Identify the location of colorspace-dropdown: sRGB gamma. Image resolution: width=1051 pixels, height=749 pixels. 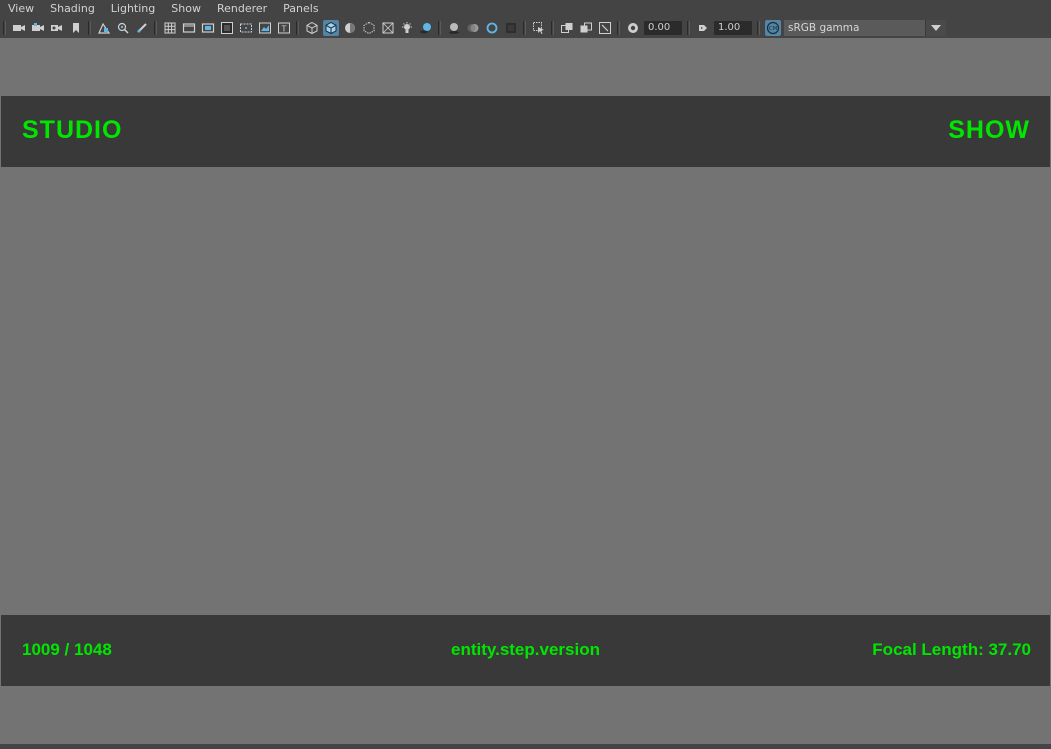
(865, 28).